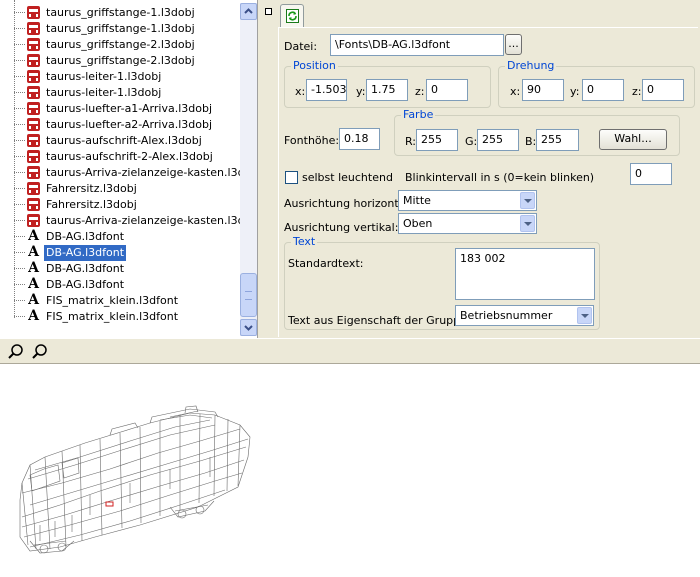 The width and height of the screenshot is (700, 577). What do you see at coordinates (524, 315) in the screenshot?
I see `eigenschaft-select: Betriebsnummer` at bounding box center [524, 315].